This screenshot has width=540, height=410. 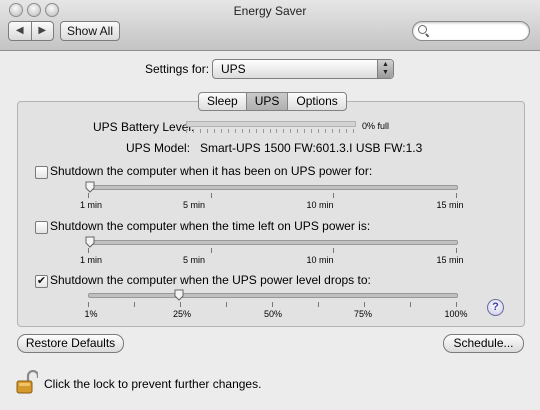 What do you see at coordinates (90, 187) in the screenshot?
I see `ups-time-slider-knob` at bounding box center [90, 187].